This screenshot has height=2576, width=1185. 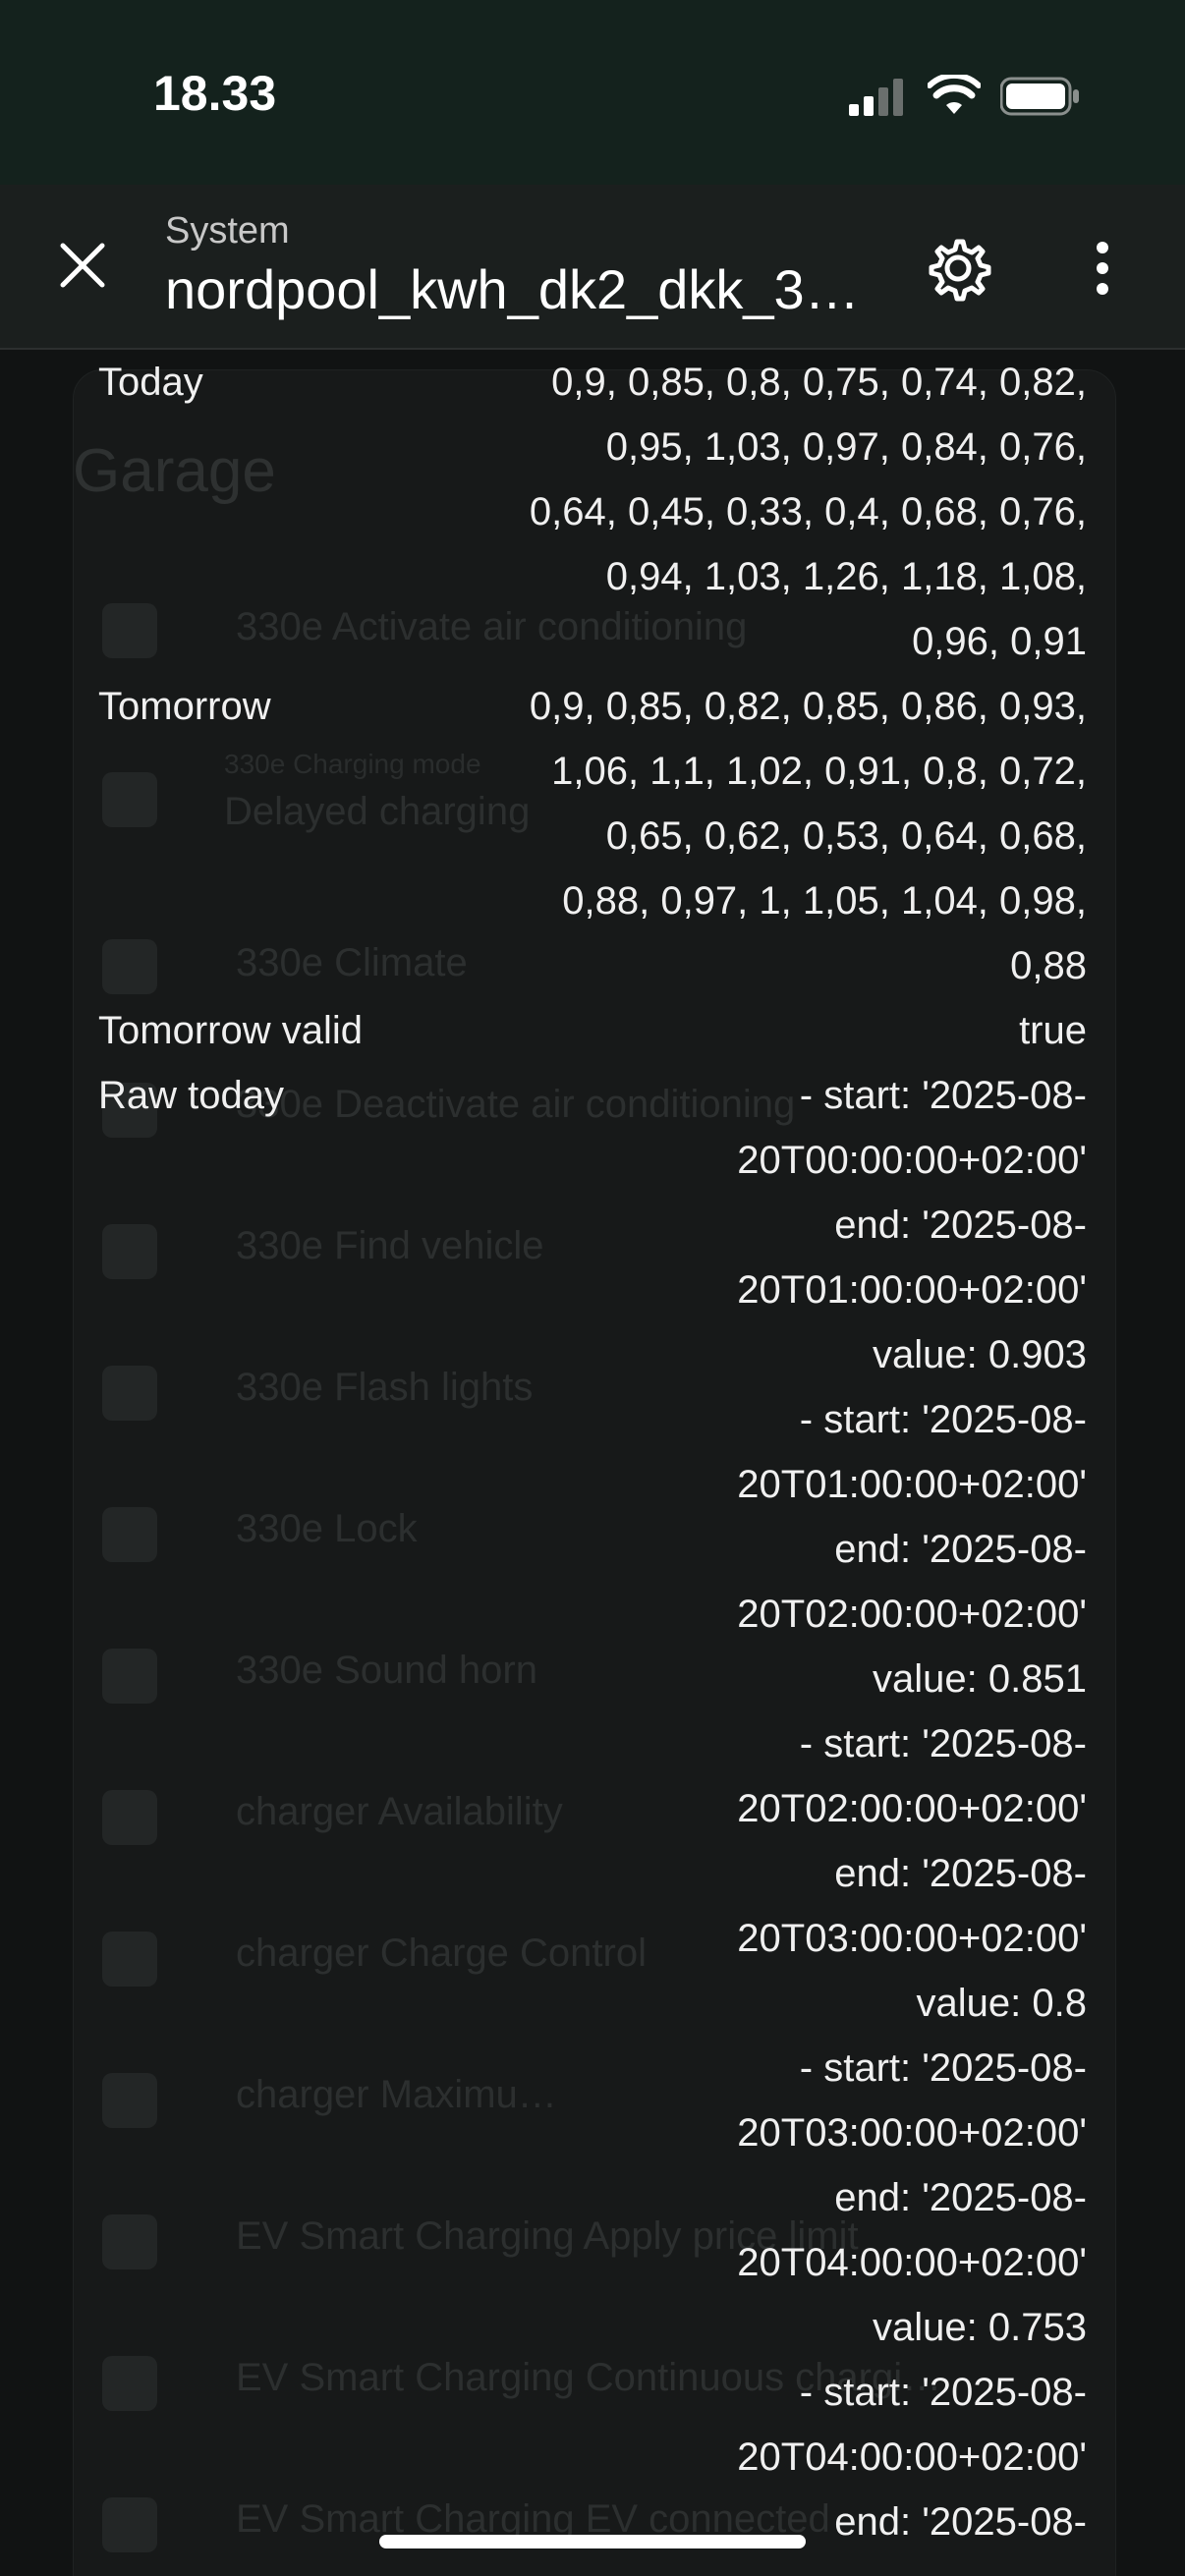 I want to click on value-line: 0,64, 0,45, 0,33, 0,4, 0,68, 0,76,, so click(x=808, y=511).